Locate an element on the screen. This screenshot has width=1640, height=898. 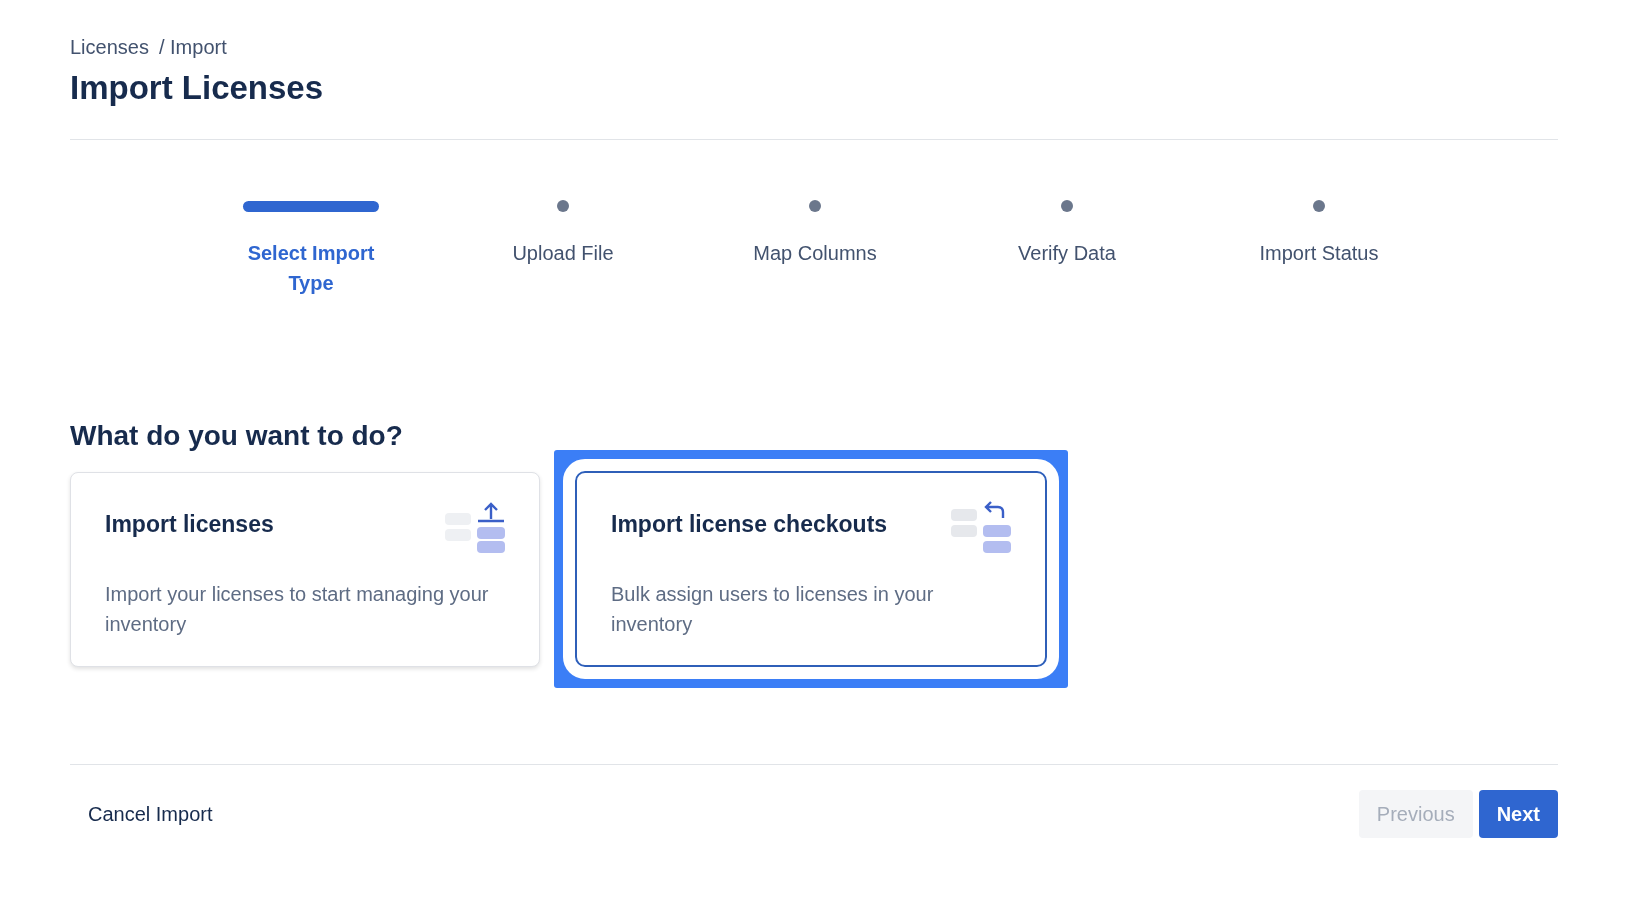
cancel-import-button: Cancel Import is located at coordinates (150, 814).